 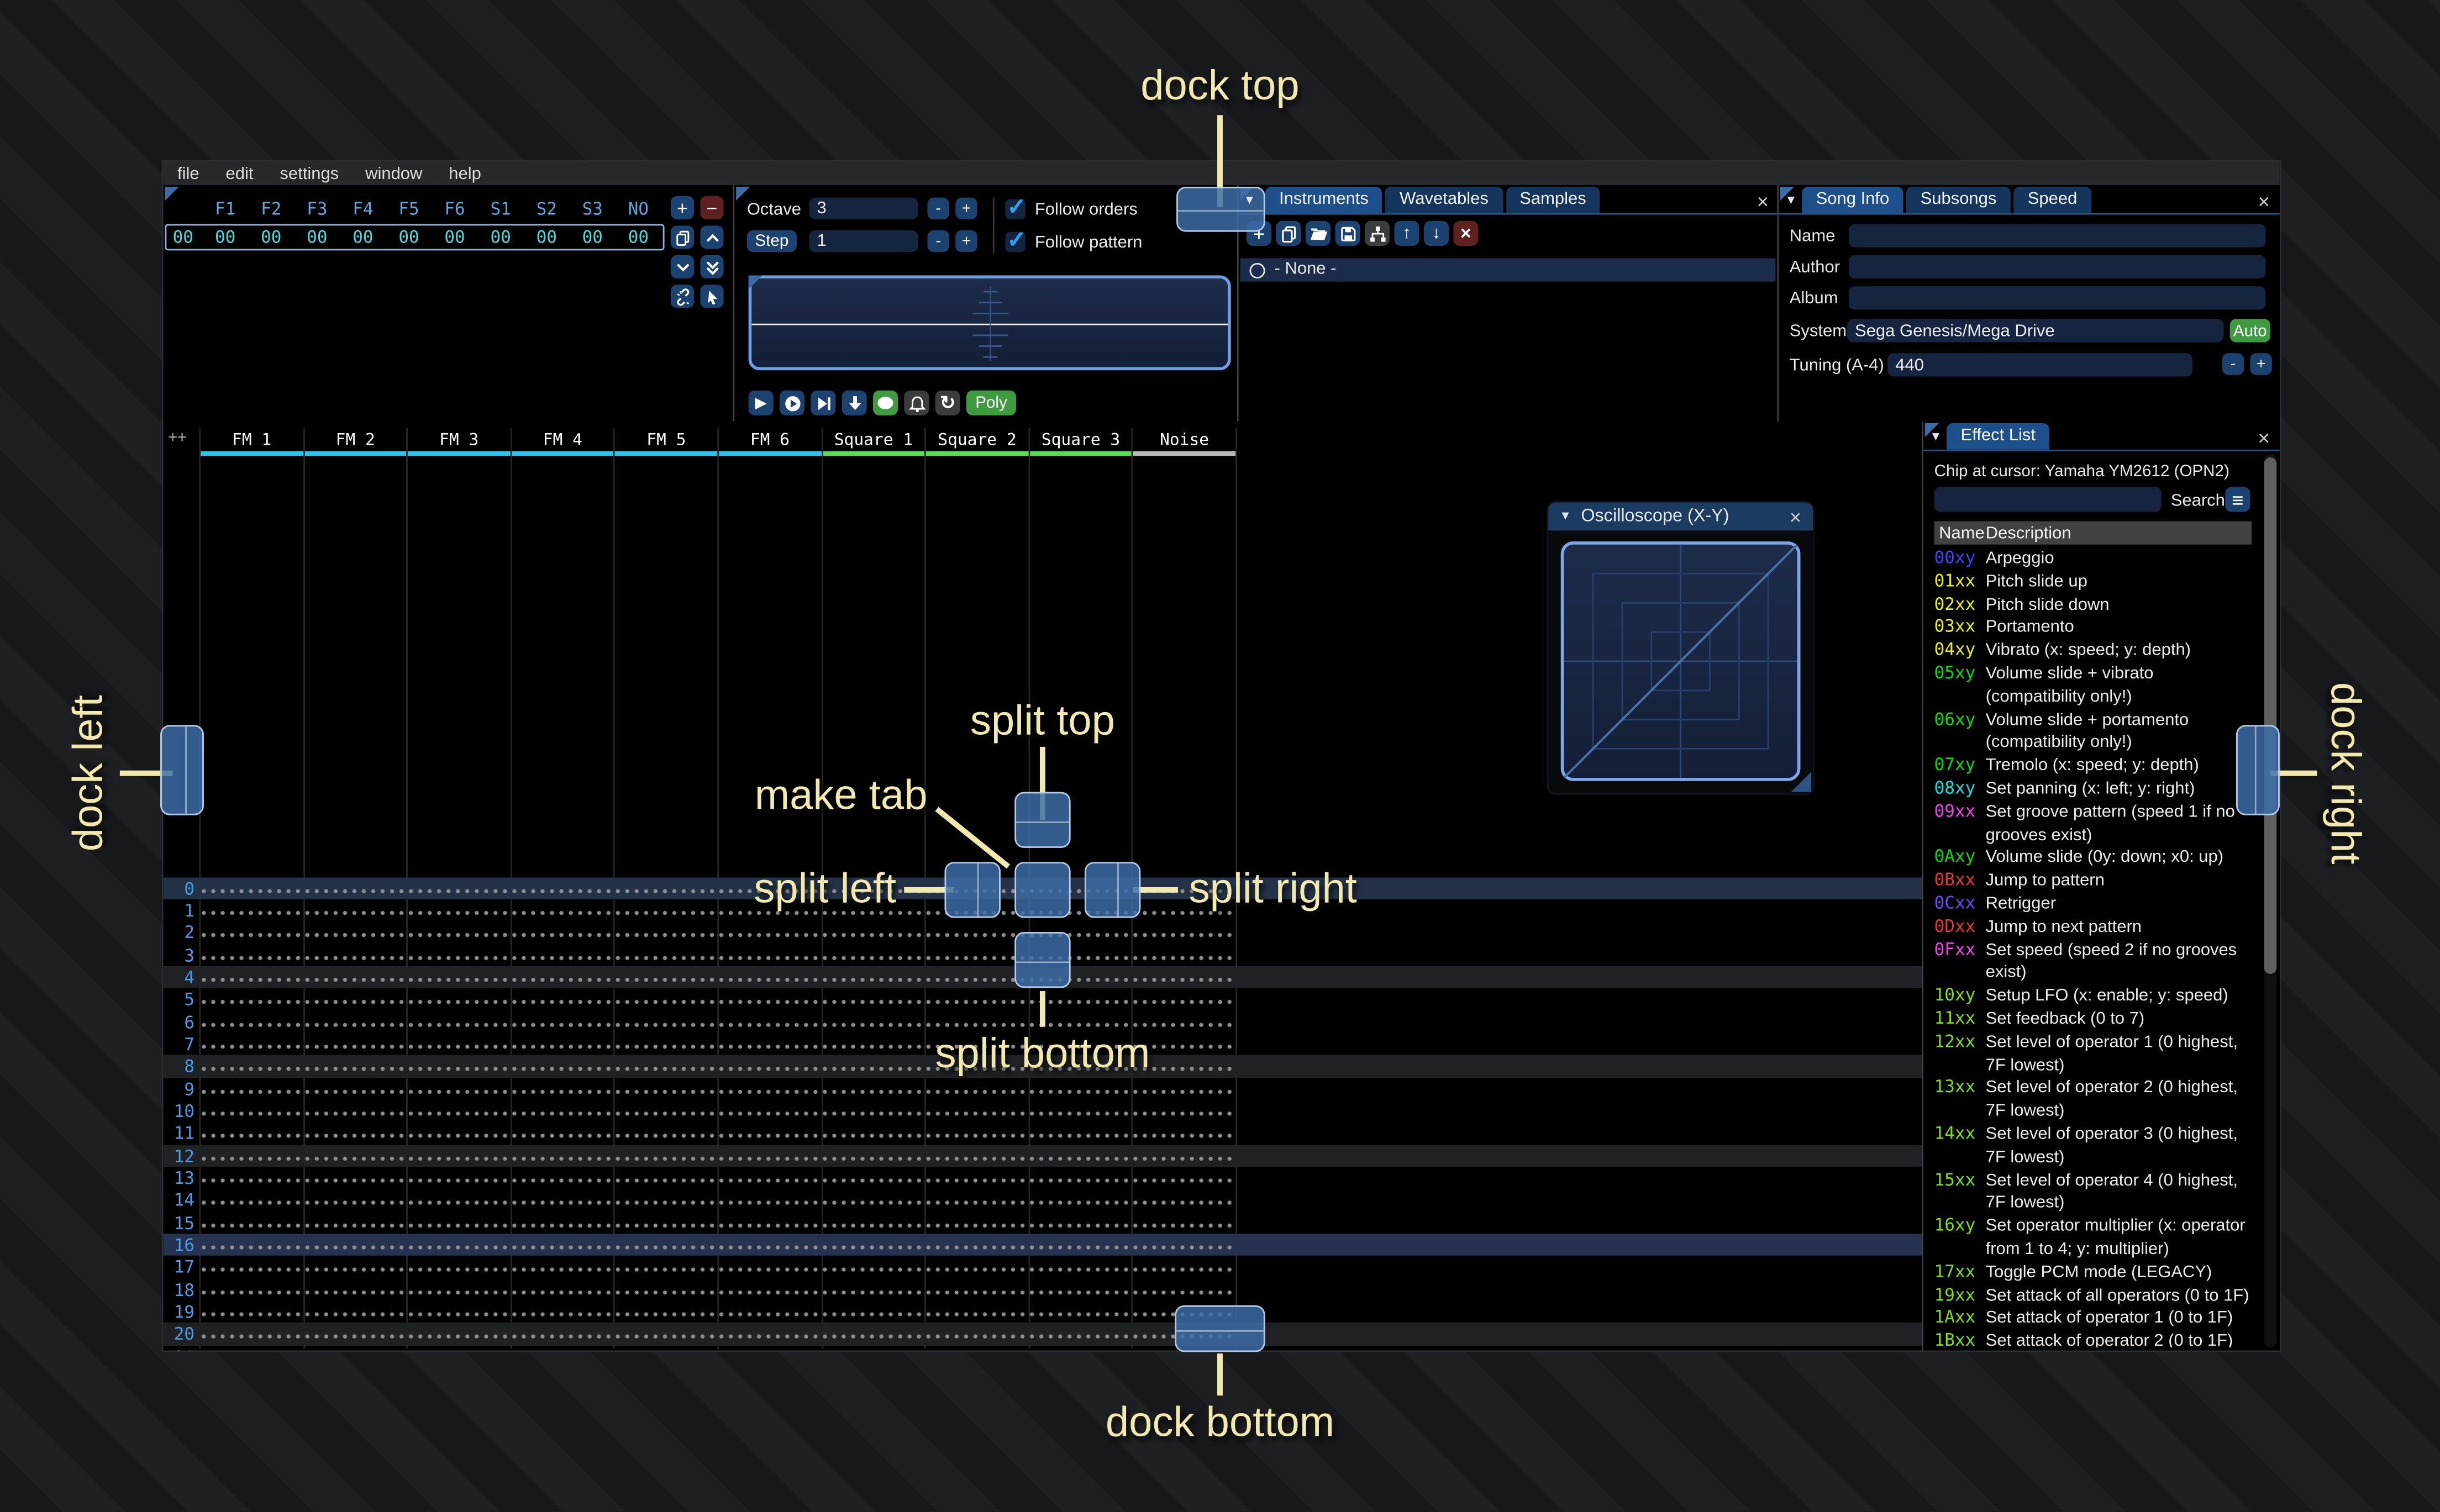 I want to click on tuning-increment-button: +, so click(x=2261, y=364).